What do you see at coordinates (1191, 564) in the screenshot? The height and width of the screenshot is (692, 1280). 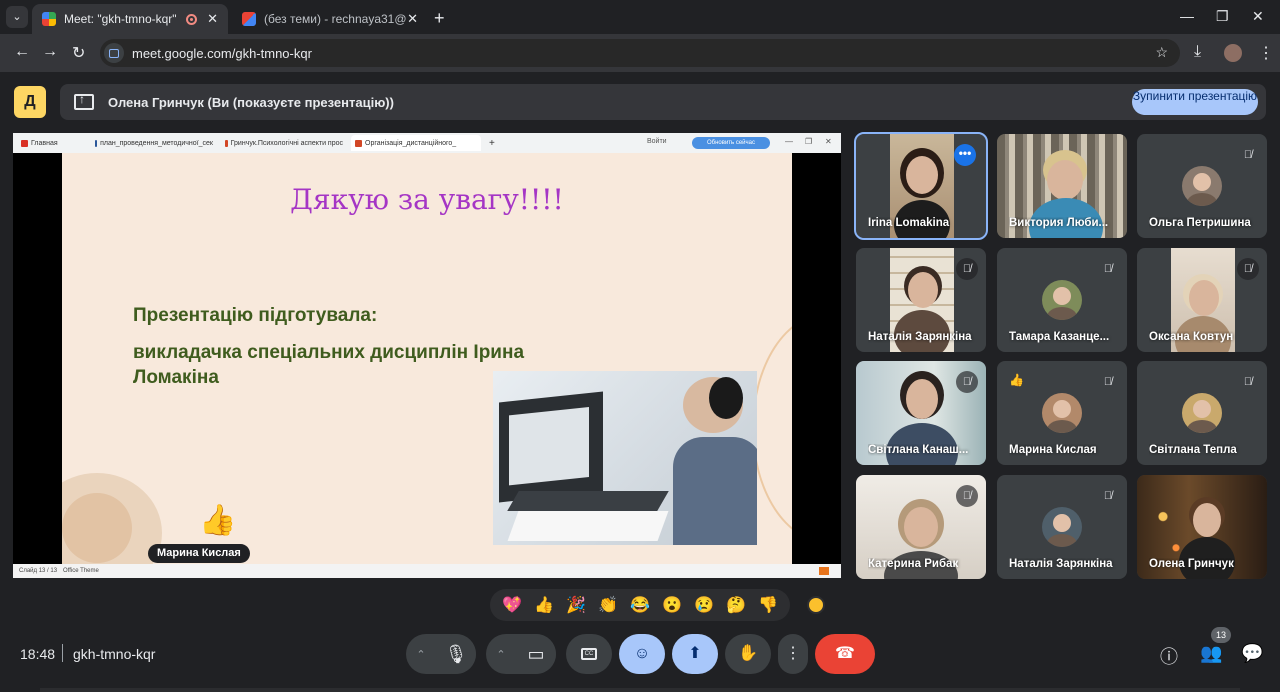 I see `participant-name: Олена Гринчук` at bounding box center [1191, 564].